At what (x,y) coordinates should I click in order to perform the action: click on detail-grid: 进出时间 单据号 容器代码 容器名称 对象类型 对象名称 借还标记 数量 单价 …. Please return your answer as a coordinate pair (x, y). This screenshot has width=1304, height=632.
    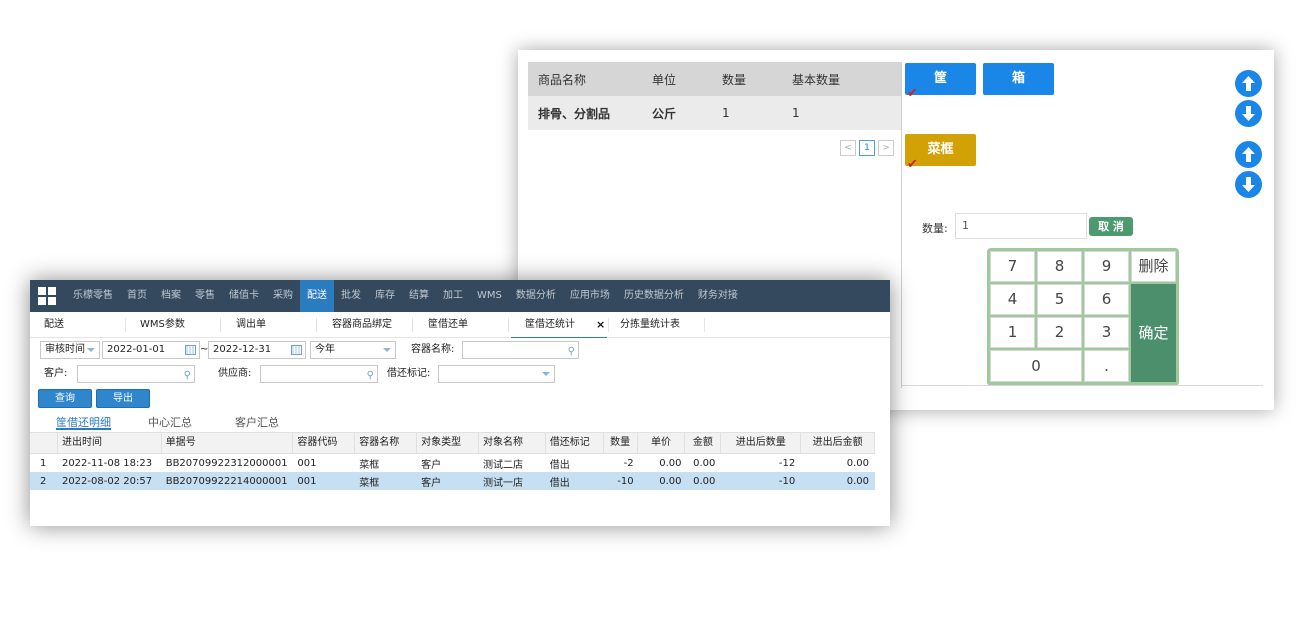
    Looking at the image, I should click on (452, 461).